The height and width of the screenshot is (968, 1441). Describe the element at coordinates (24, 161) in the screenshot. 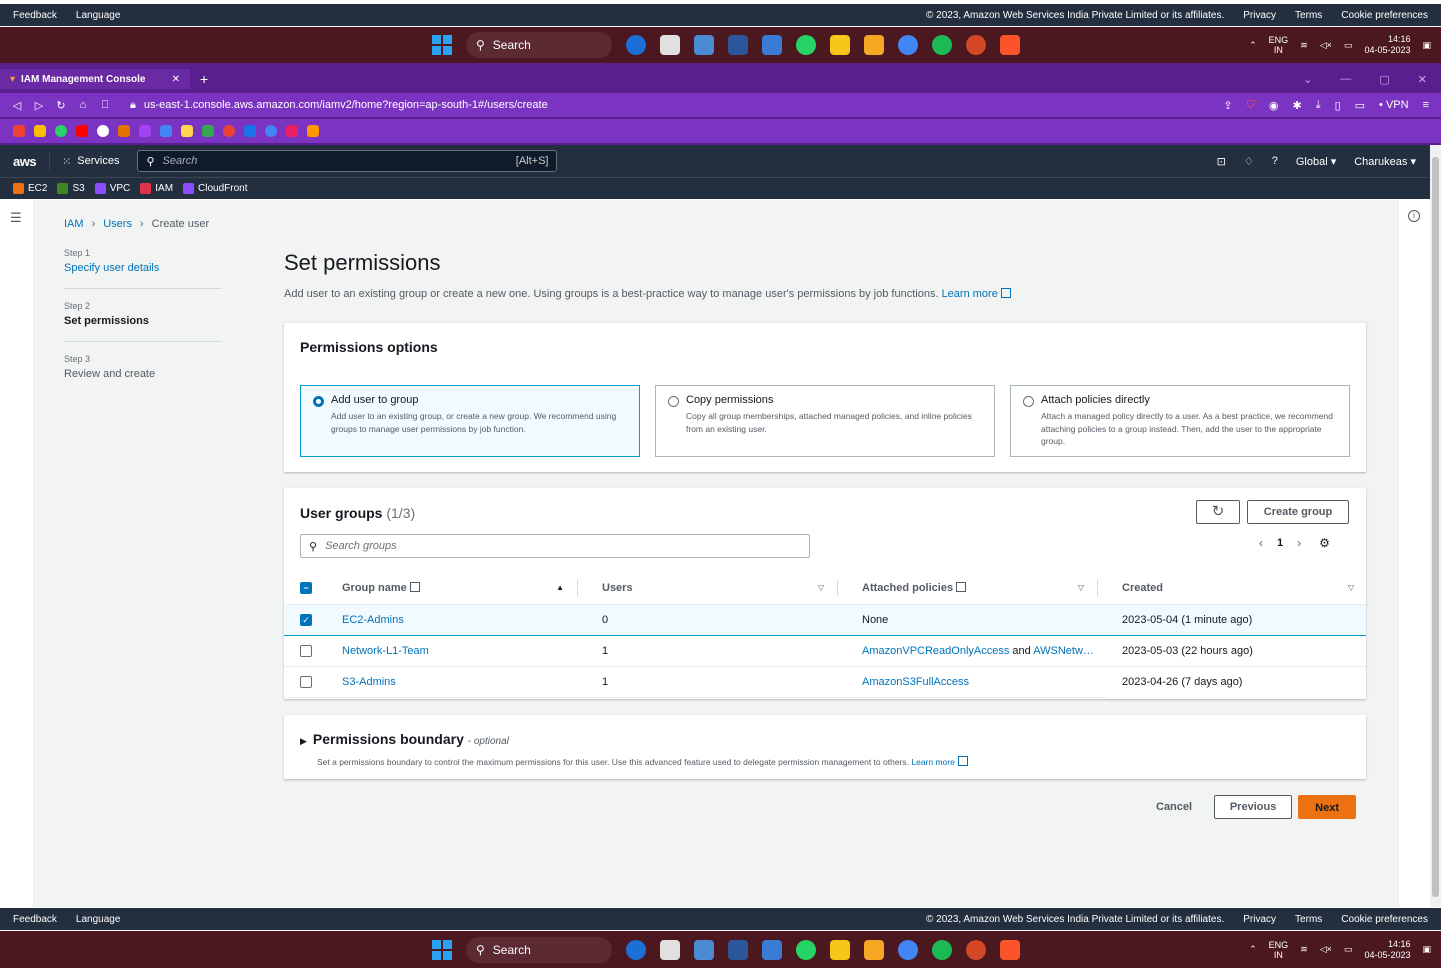

I see `aws-logo: aws` at that location.